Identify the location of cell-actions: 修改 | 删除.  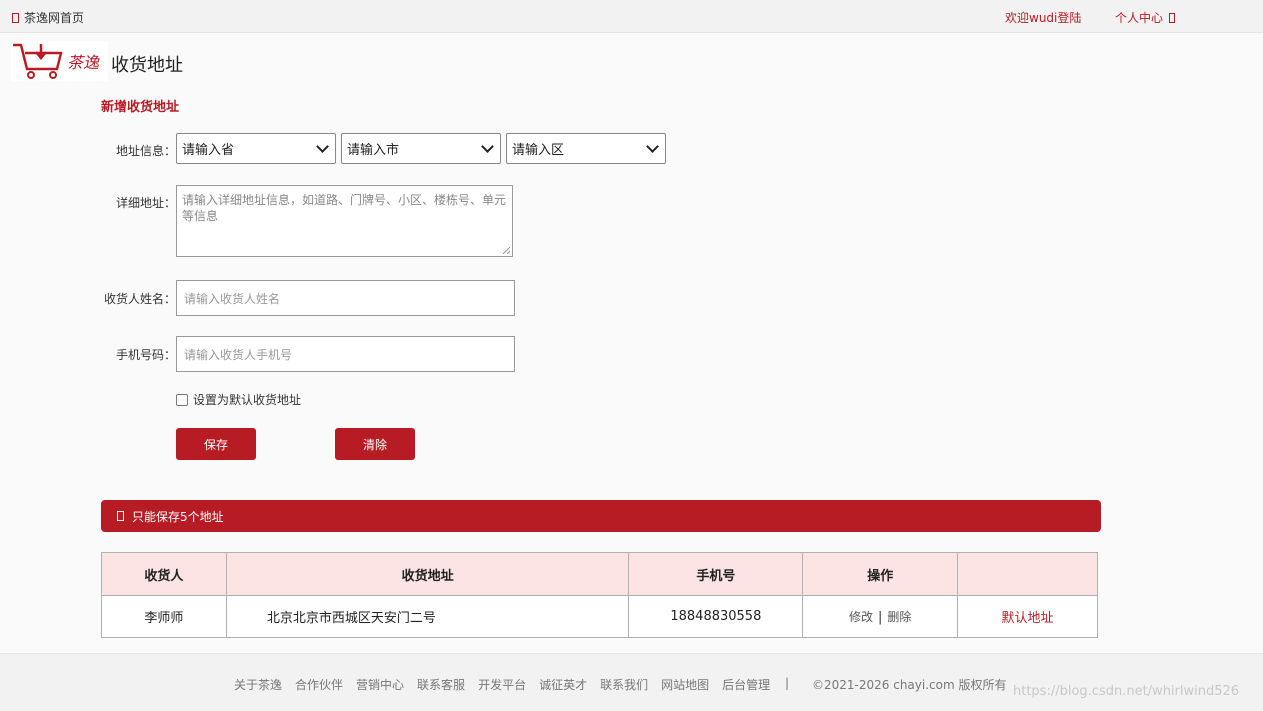
(880, 616).